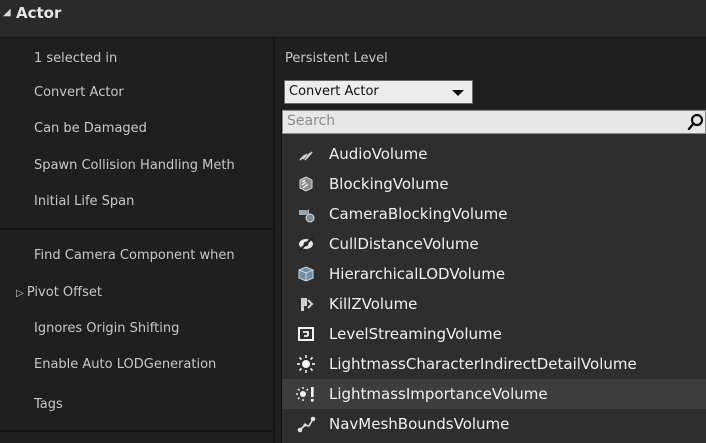  Describe the element at coordinates (418, 214) in the screenshot. I see `item-label: CameraBlockingVolume` at that location.